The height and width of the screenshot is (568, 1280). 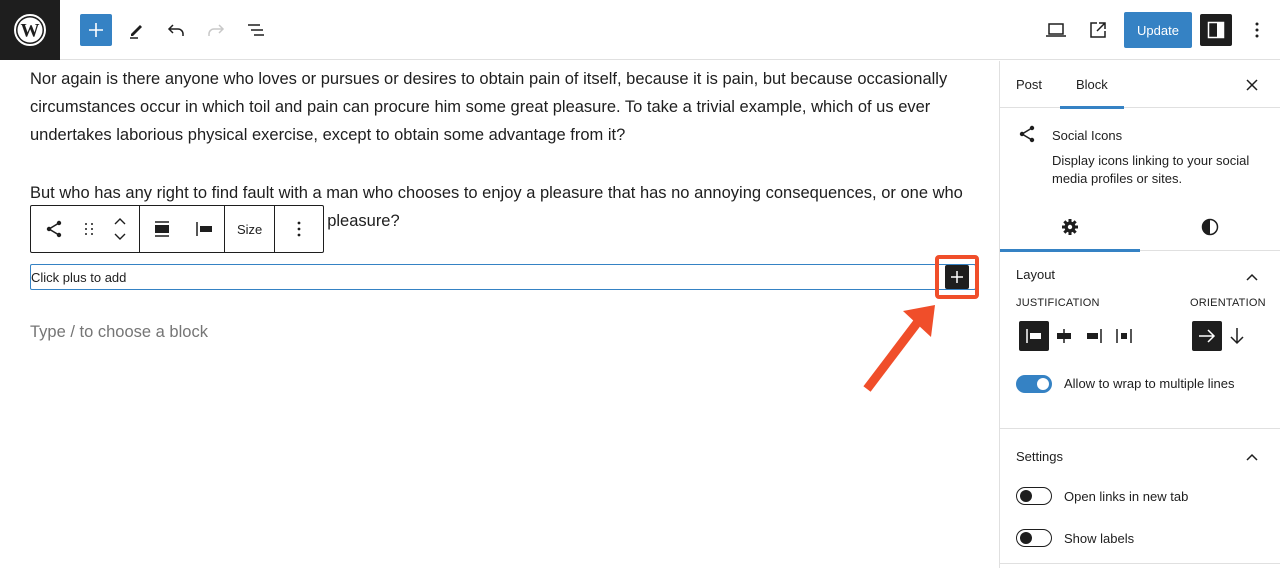 I want to click on pencil-icon, so click(x=136, y=32).